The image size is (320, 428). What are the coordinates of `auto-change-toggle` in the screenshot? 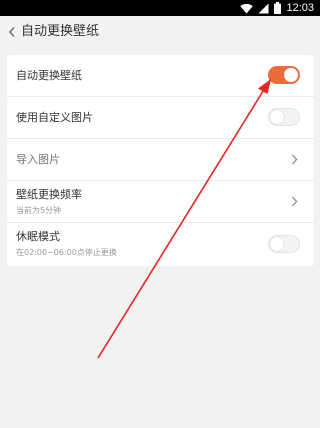 It's located at (284, 75).